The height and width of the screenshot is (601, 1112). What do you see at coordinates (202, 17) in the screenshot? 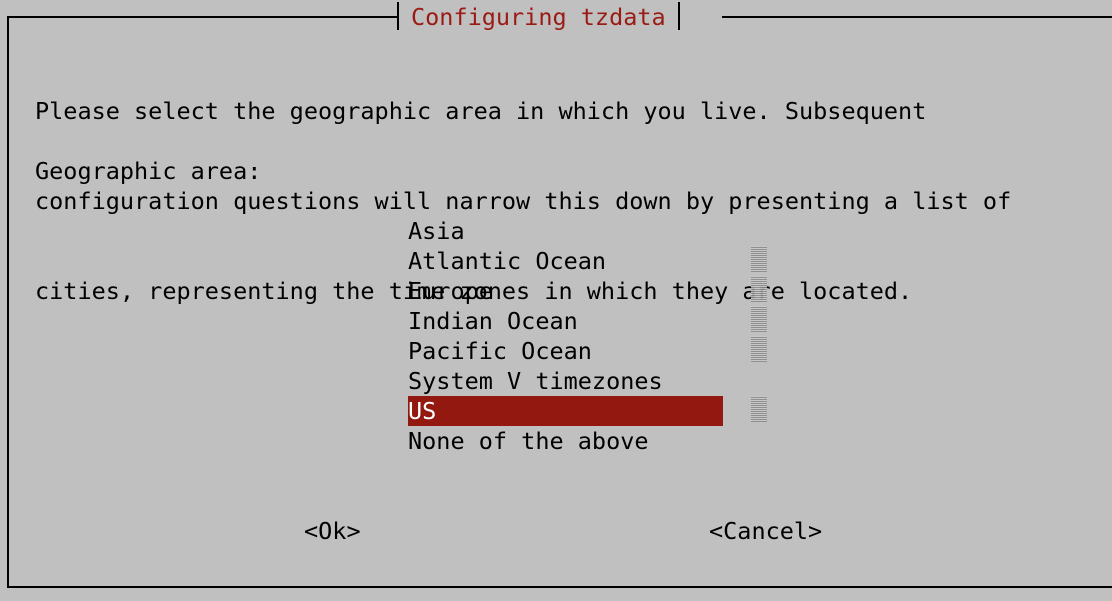
I see `dialog-border-top-left` at bounding box center [202, 17].